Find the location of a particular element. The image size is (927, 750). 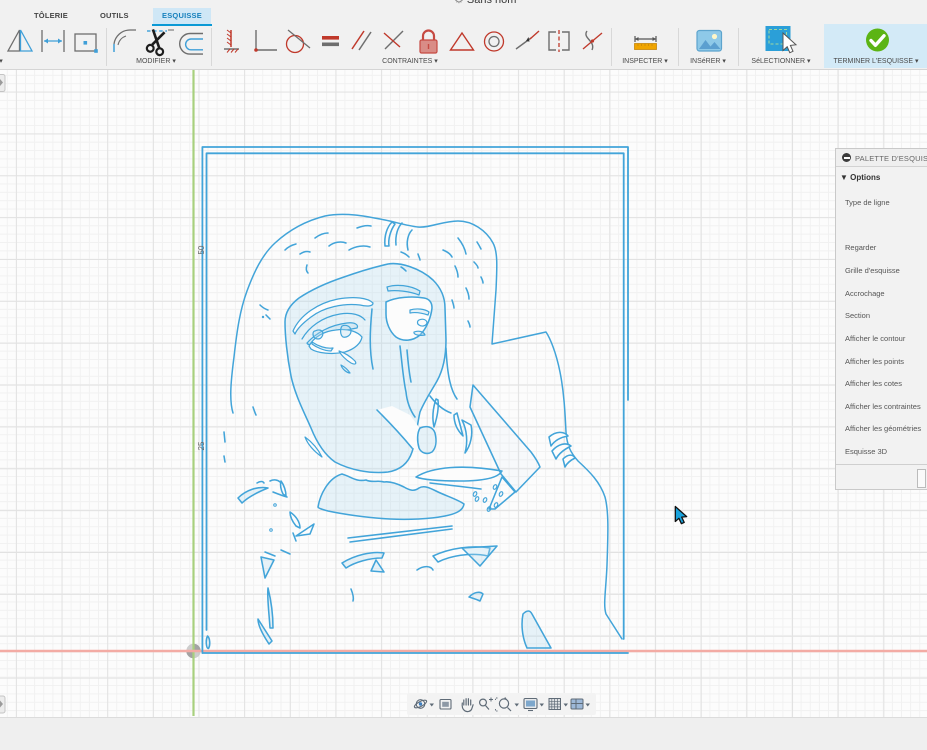

svg-text: 25 is located at coordinates (201, 445).